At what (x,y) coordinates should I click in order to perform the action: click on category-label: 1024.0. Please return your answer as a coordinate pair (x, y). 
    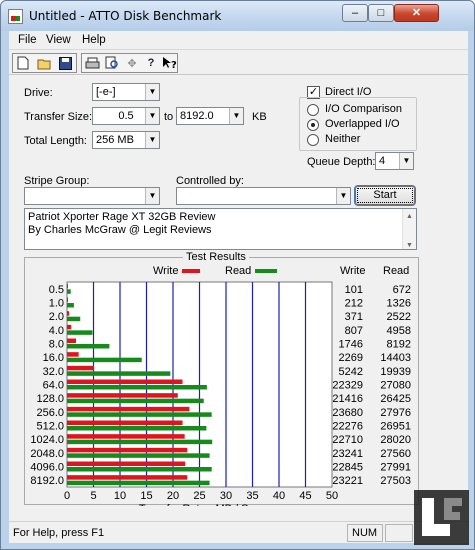
    Looking at the image, I should click on (47, 440).